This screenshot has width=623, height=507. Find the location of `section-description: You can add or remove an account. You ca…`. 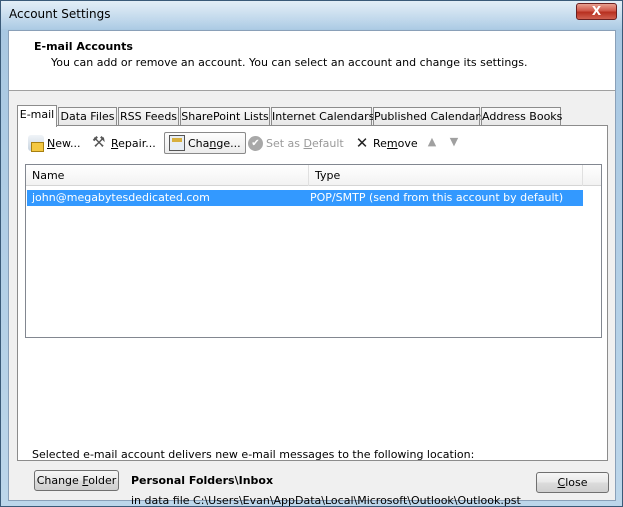

section-description: You can add or remove an account. You ca… is located at coordinates (289, 62).